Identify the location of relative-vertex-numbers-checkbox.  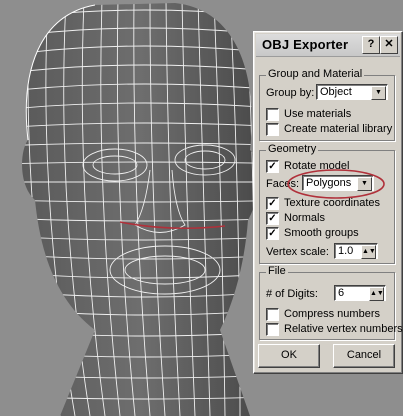
(272, 329).